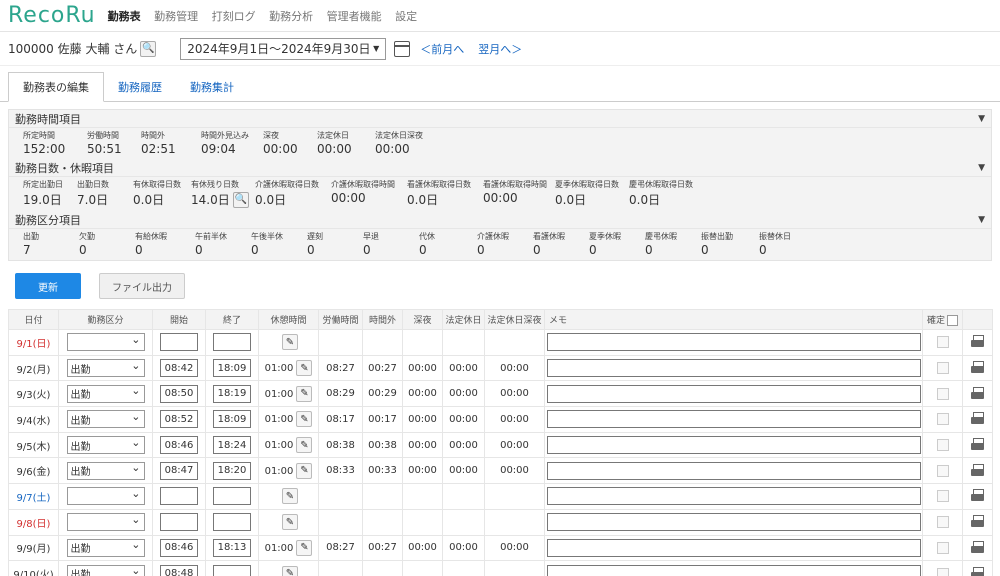 This screenshot has width=1000, height=576. Describe the element at coordinates (232, 470) in the screenshot. I see `end-time-input: 18:20` at that location.